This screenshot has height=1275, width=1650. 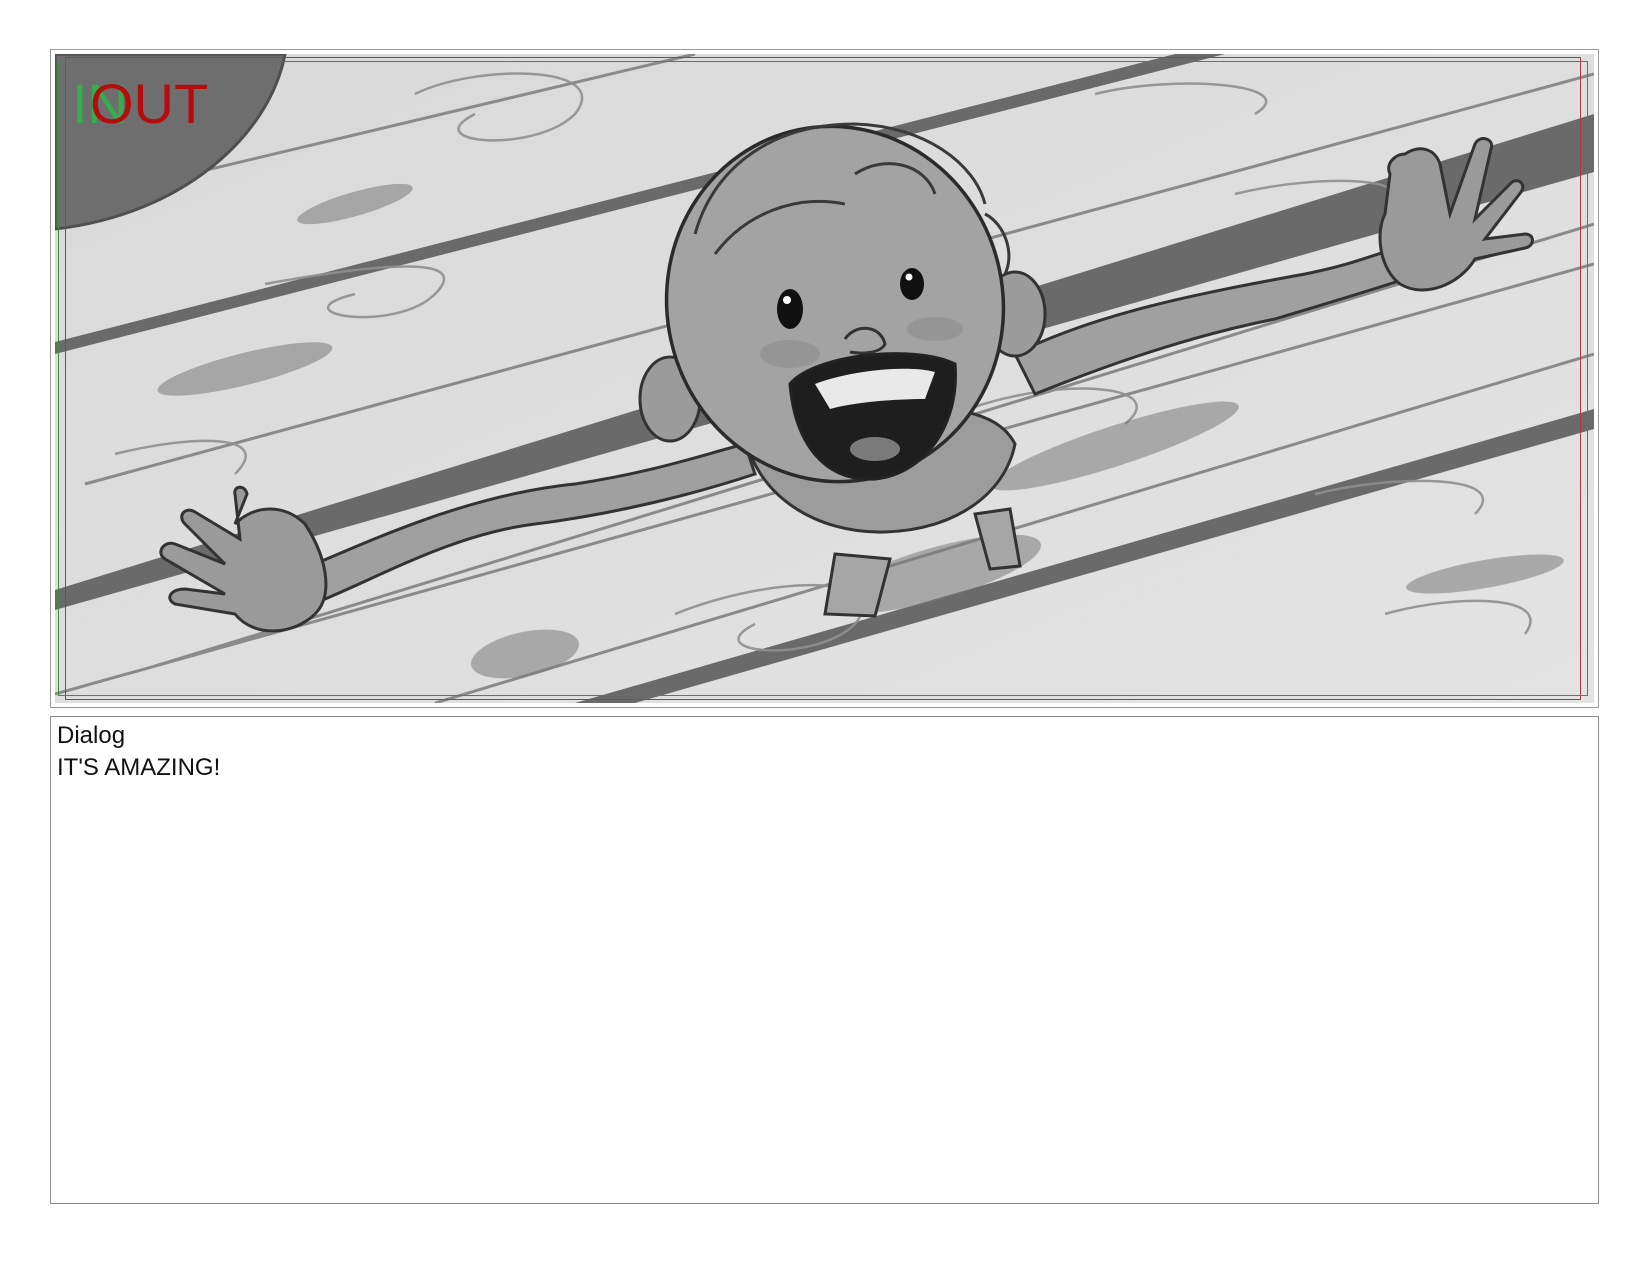 I want to click on dialog-heading: Dialog, so click(x=91, y=735).